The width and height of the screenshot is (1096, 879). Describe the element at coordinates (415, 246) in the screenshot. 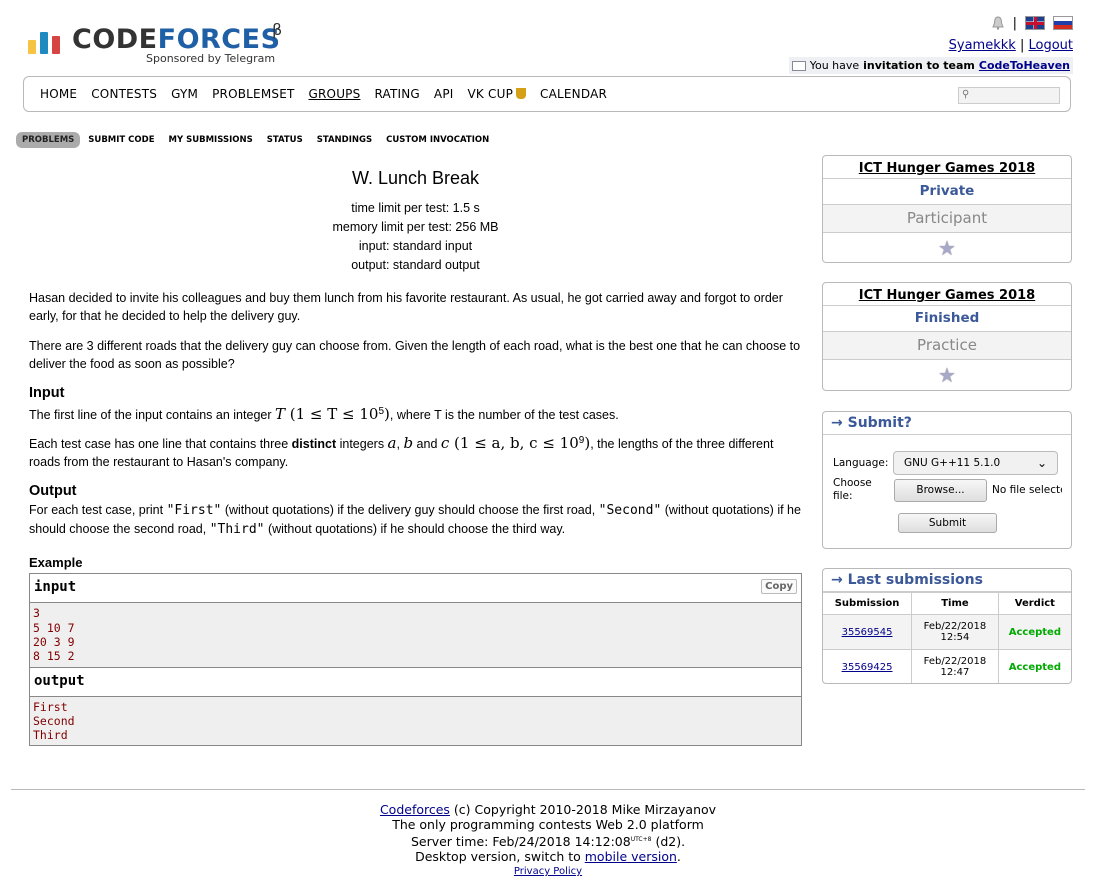

I see `input-spec: input: standard input` at that location.